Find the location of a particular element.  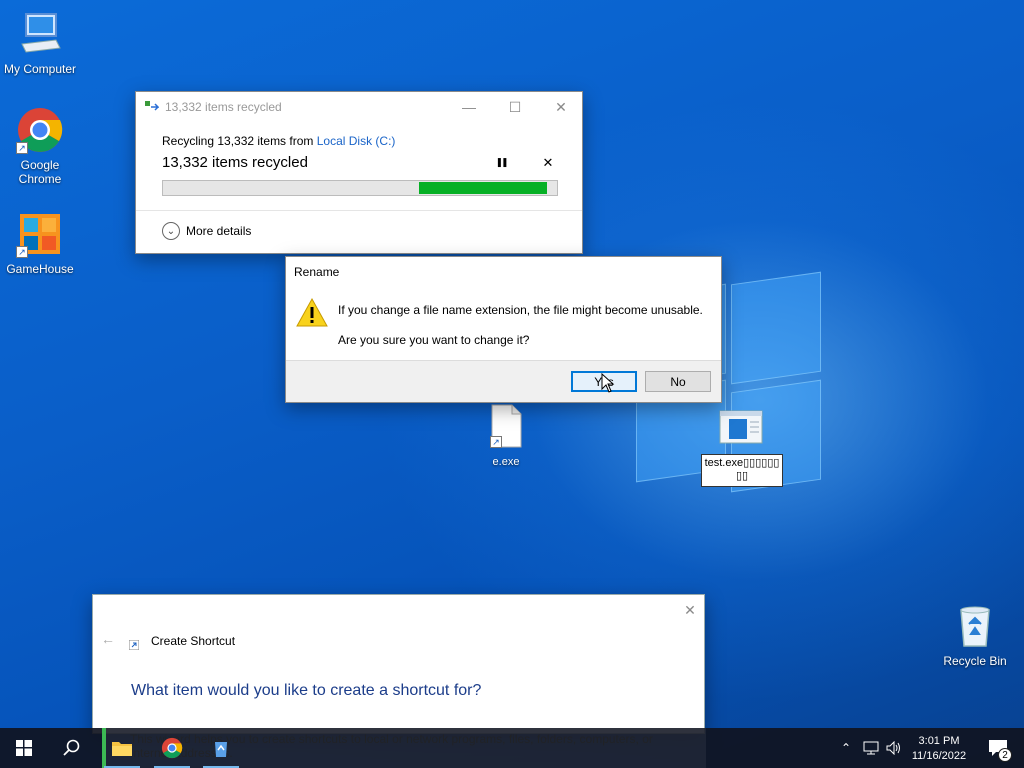

file-label: e.exe is located at coordinates (506, 462).